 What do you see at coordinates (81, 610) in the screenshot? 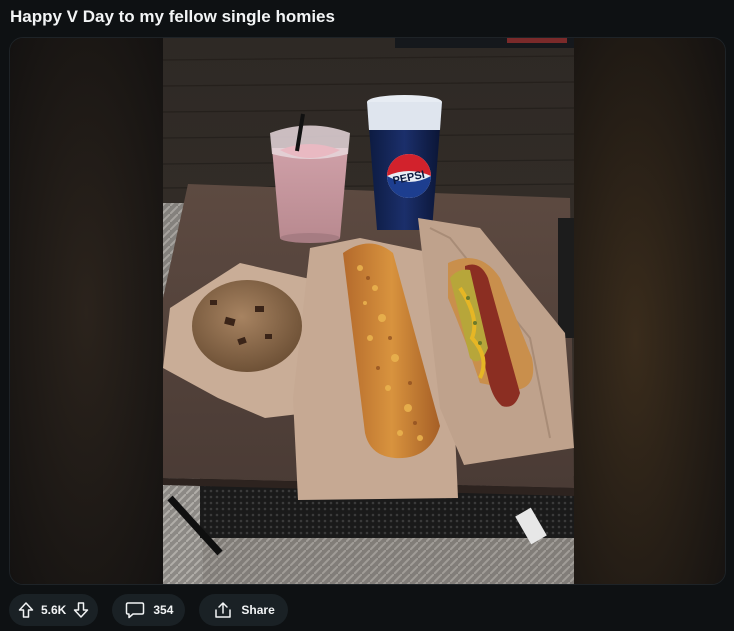
I see `downvote-icon` at bounding box center [81, 610].